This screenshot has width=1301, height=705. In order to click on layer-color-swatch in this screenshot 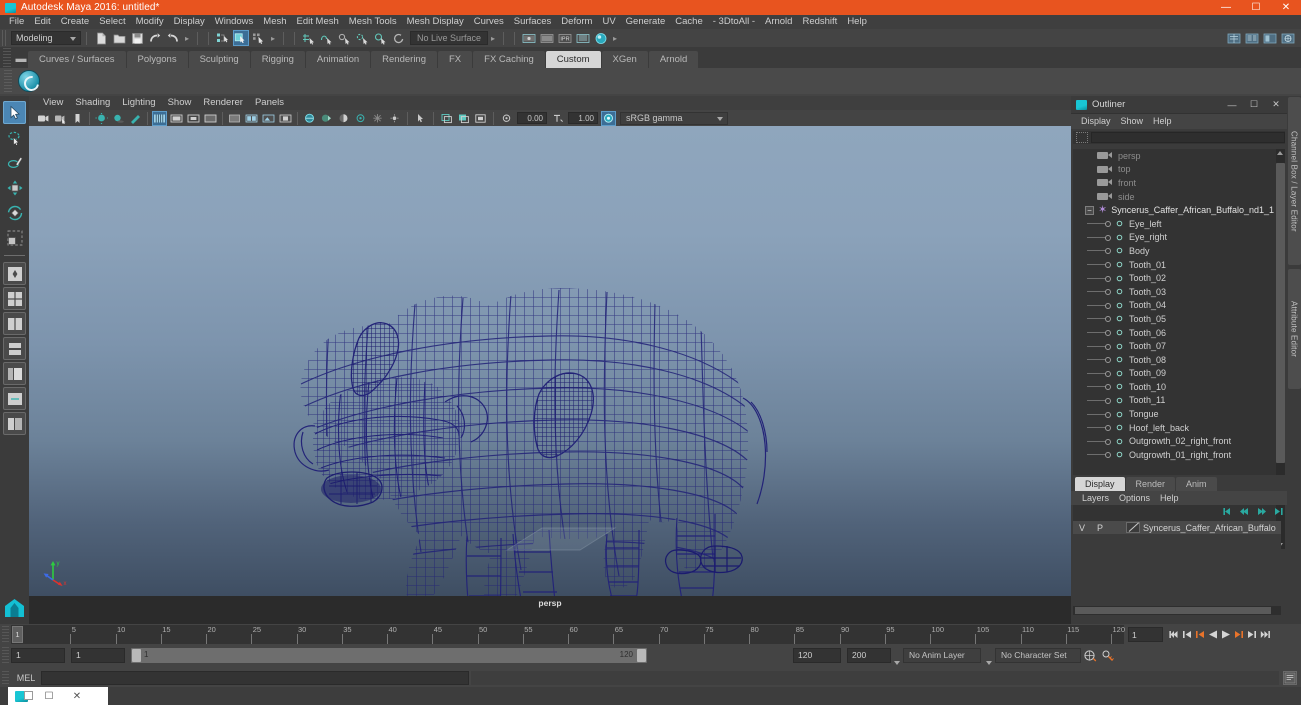, I will do `click(1133, 527)`.